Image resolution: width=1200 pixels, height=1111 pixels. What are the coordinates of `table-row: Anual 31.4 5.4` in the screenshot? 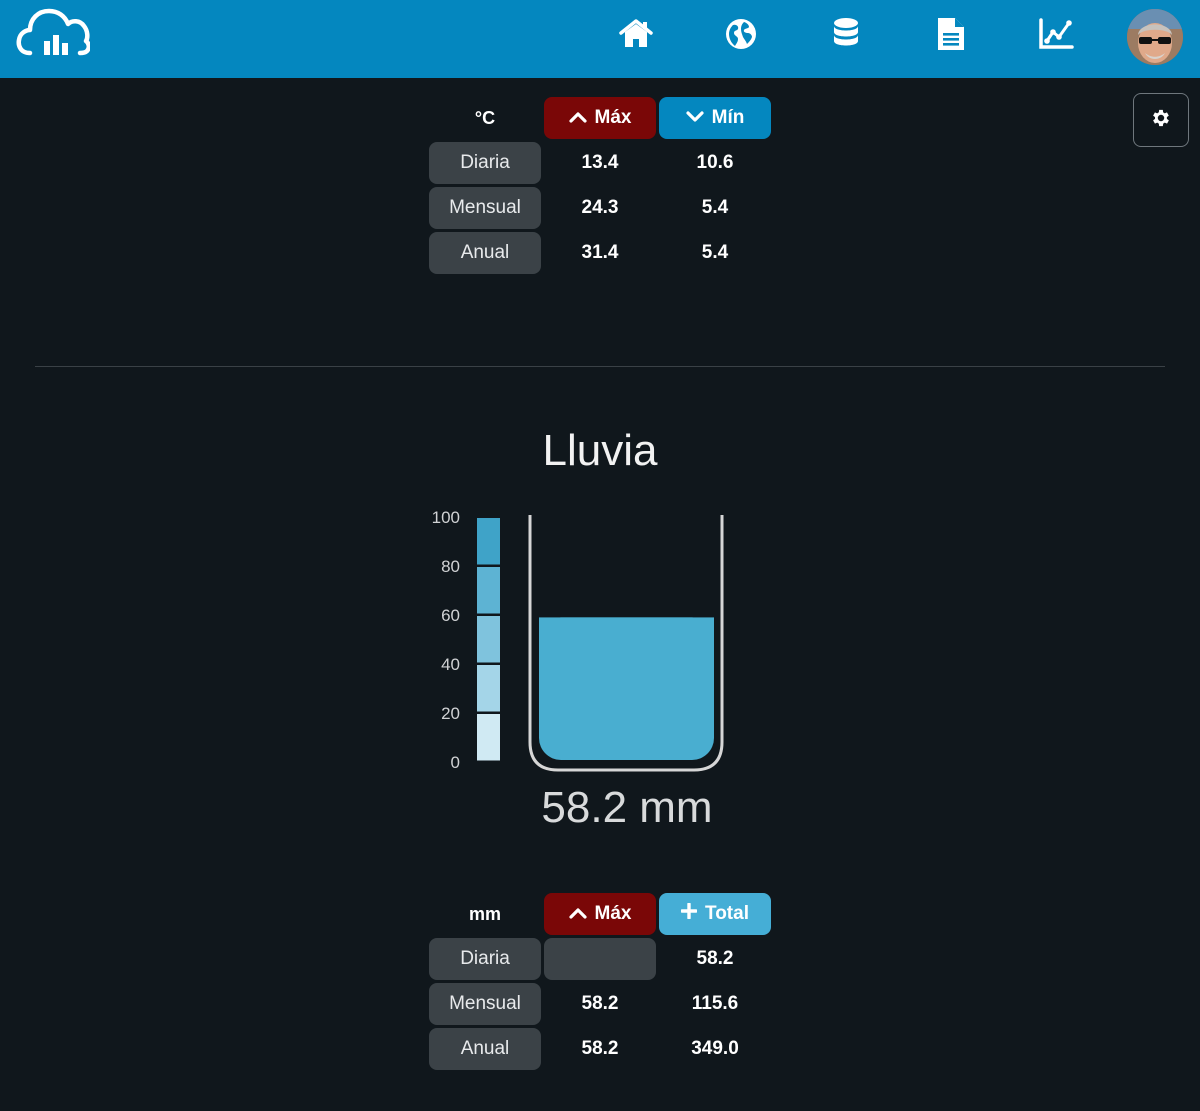 It's located at (600, 254).